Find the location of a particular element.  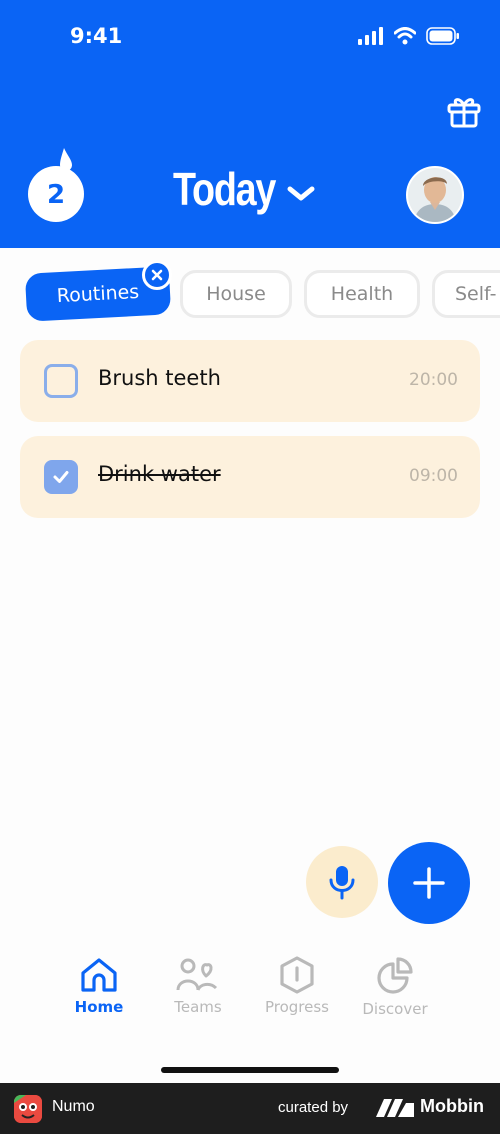

nav-home: Home is located at coordinates (99, 986).